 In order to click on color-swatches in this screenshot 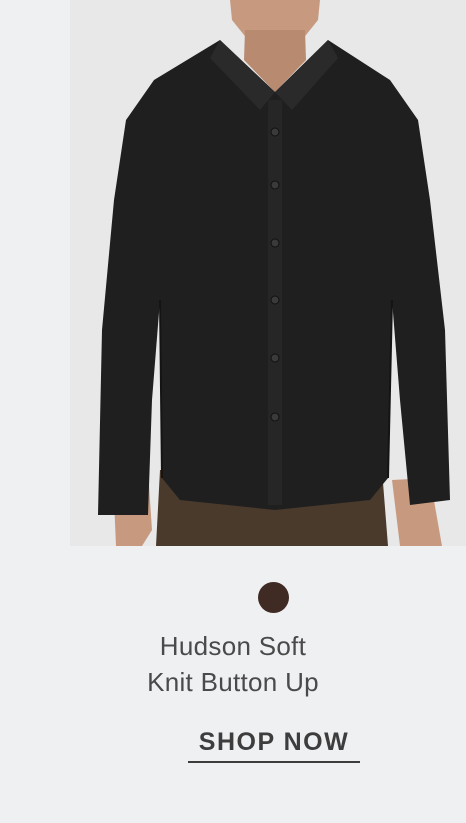, I will do `click(233, 598)`.